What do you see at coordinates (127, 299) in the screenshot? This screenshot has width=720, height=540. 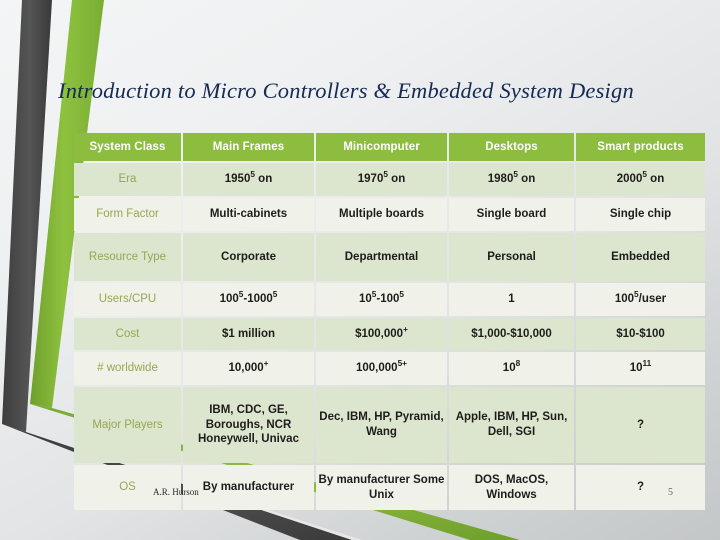 I see `row-header-users-cpu: Users/CPU` at bounding box center [127, 299].